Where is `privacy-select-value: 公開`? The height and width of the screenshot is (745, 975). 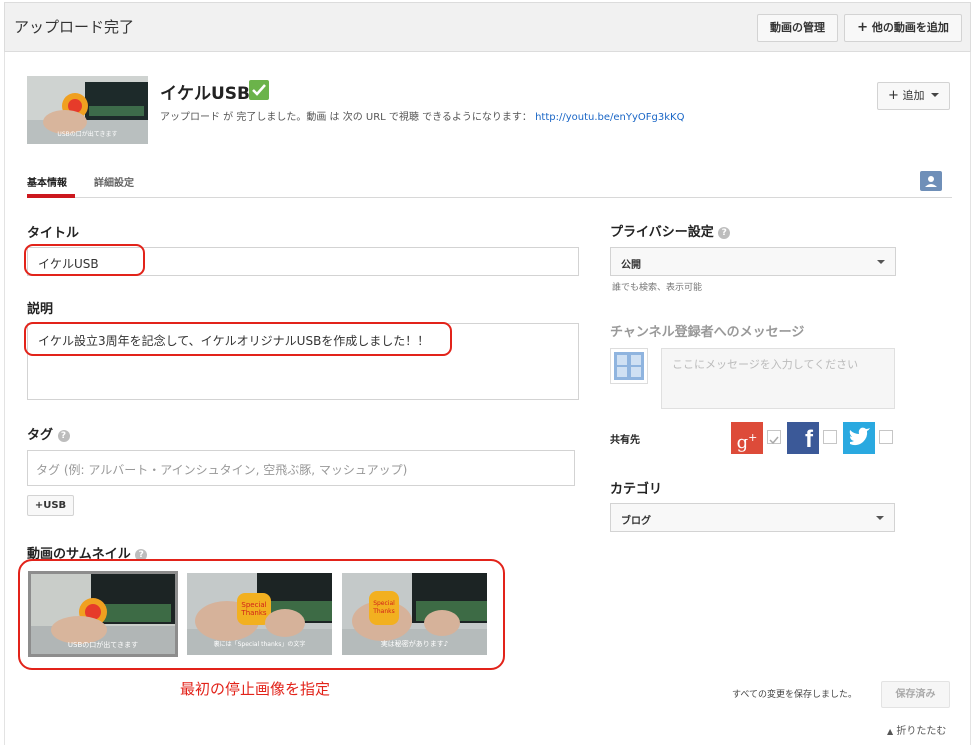
privacy-select-value: 公開 is located at coordinates (631, 265).